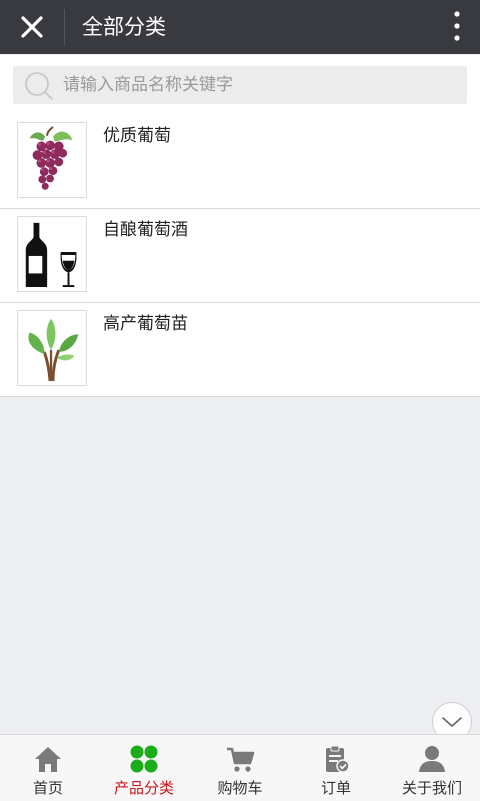 The image size is (480, 801). I want to click on close-icon, so click(32, 27).